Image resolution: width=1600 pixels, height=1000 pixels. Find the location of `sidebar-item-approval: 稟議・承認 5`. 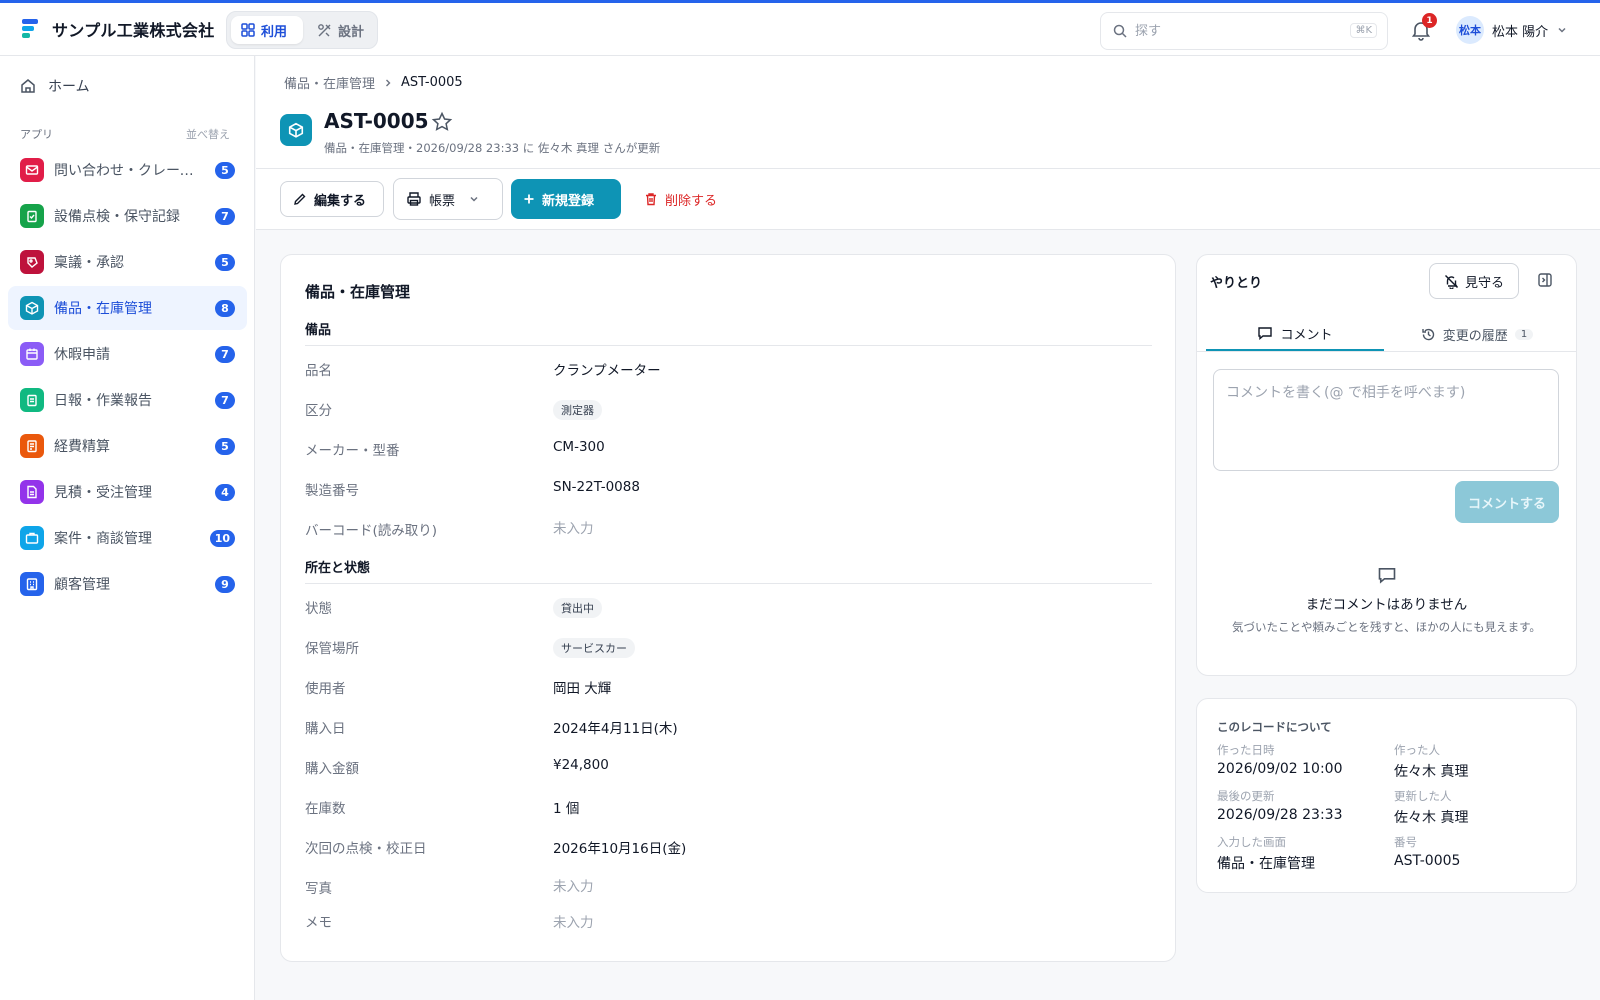

sidebar-item-approval: 稟議・承認 5 is located at coordinates (127, 262).